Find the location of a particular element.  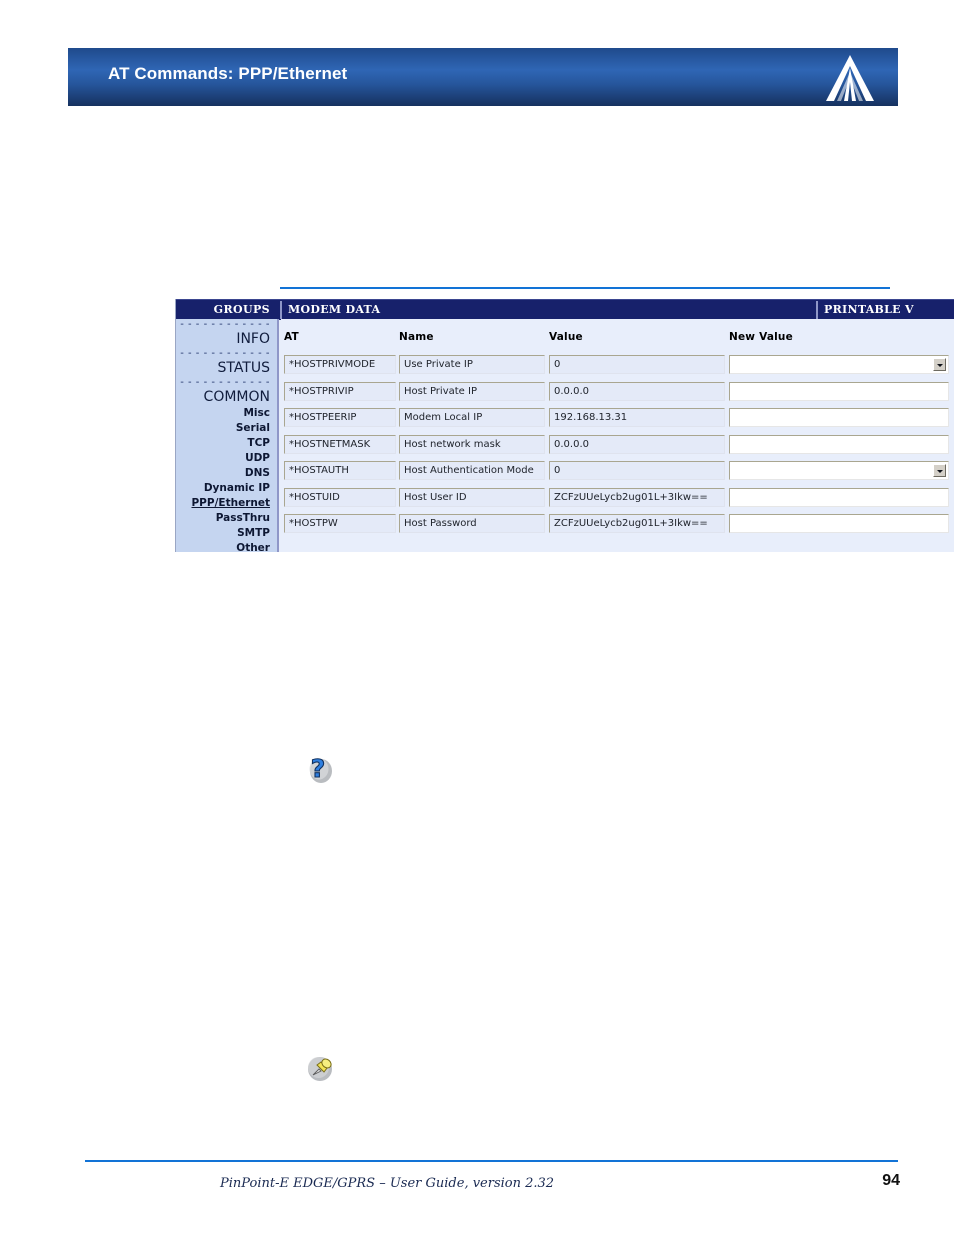

cell-at-command: *HOSTNETMASK is located at coordinates (340, 444).